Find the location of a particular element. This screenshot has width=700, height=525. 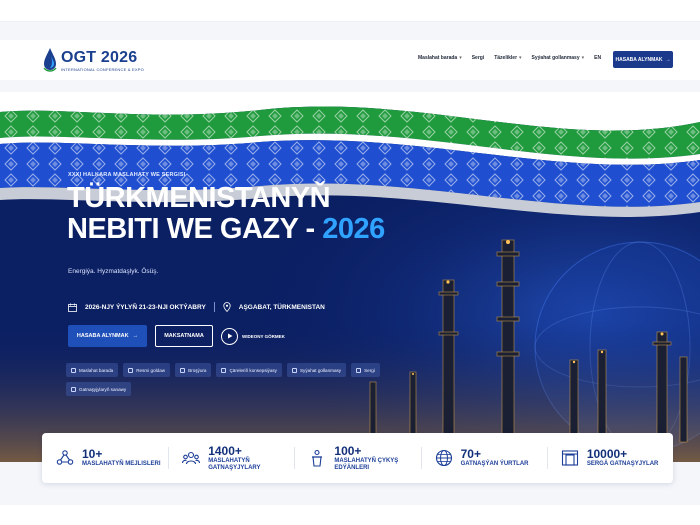

stat-number: 10+ is located at coordinates (92, 454).